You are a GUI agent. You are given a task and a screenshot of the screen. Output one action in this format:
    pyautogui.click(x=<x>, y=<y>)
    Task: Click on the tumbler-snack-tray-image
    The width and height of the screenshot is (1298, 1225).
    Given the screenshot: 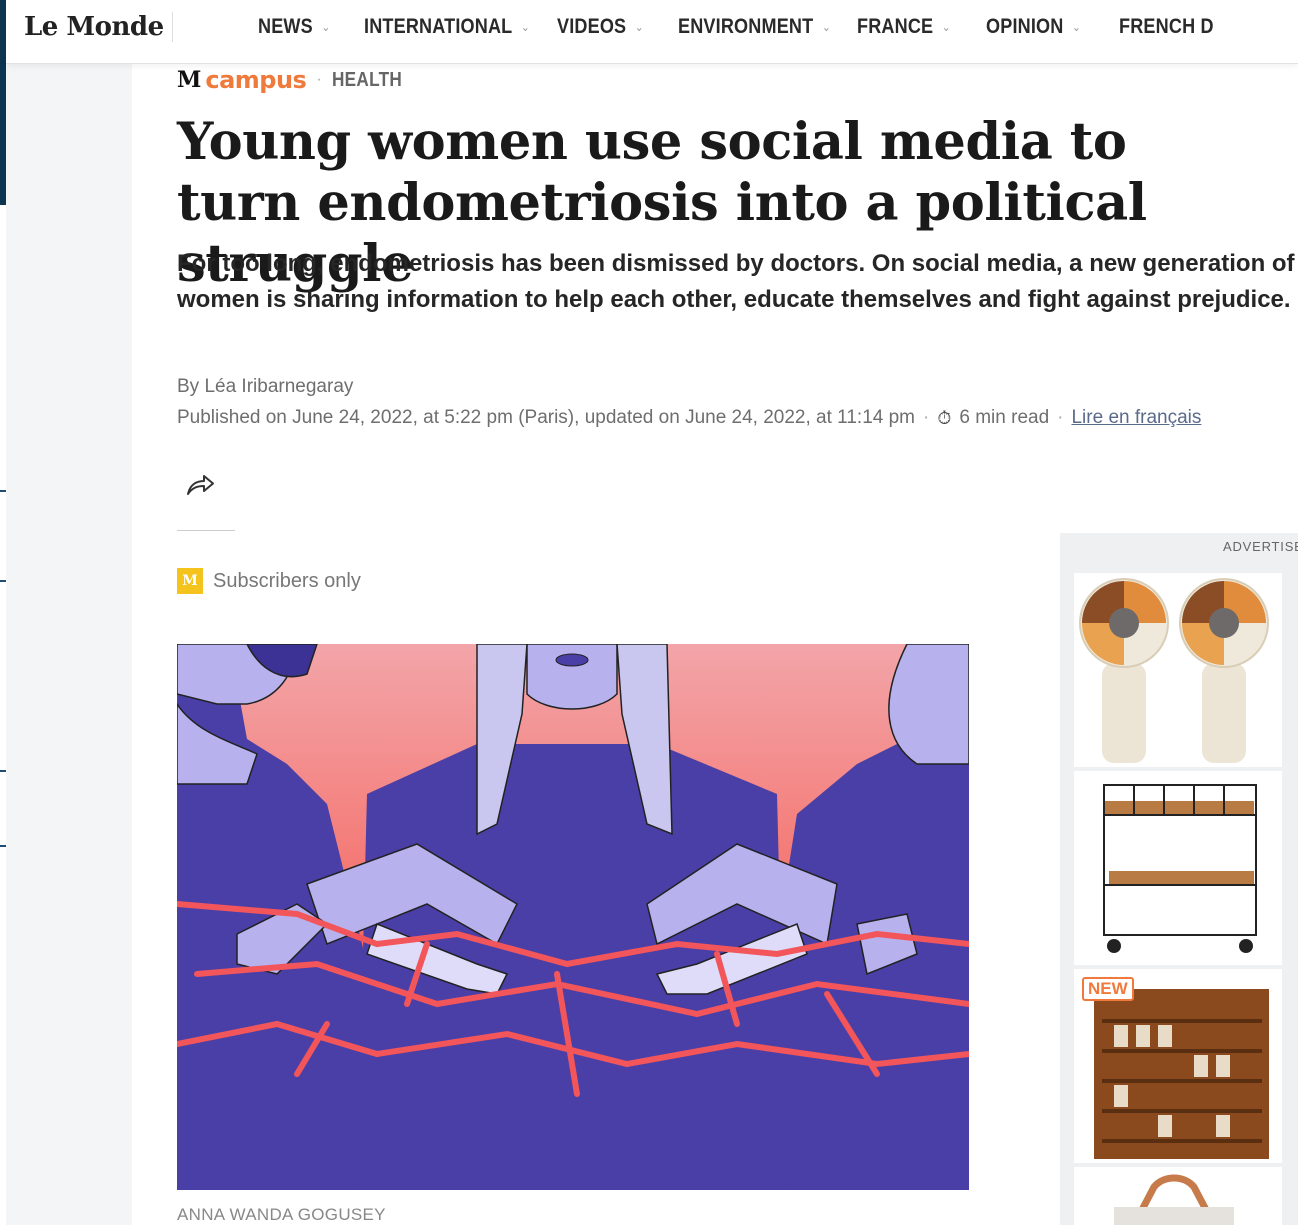 What is the action you would take?
    pyautogui.click(x=1174, y=670)
    